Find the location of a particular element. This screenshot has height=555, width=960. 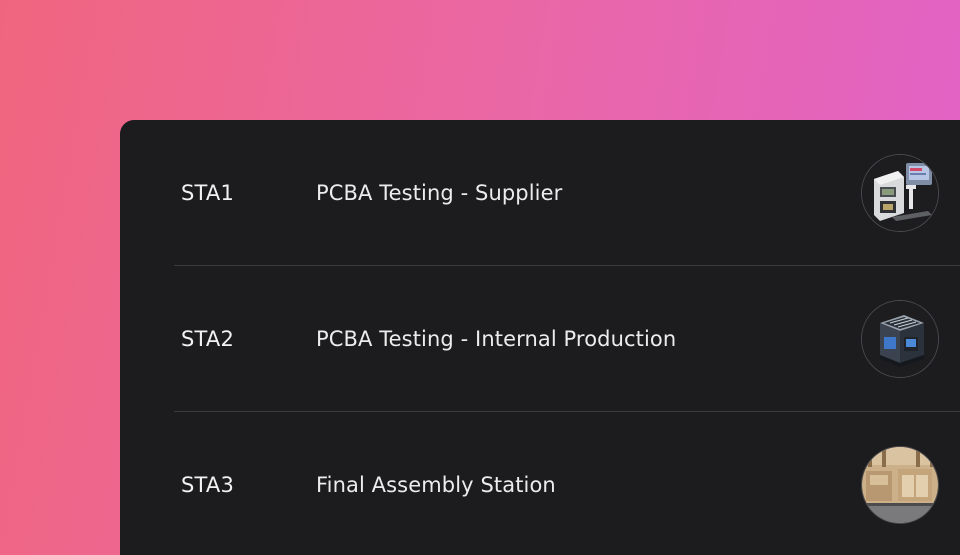

station-title: Final Assembly Station is located at coordinates (436, 485).